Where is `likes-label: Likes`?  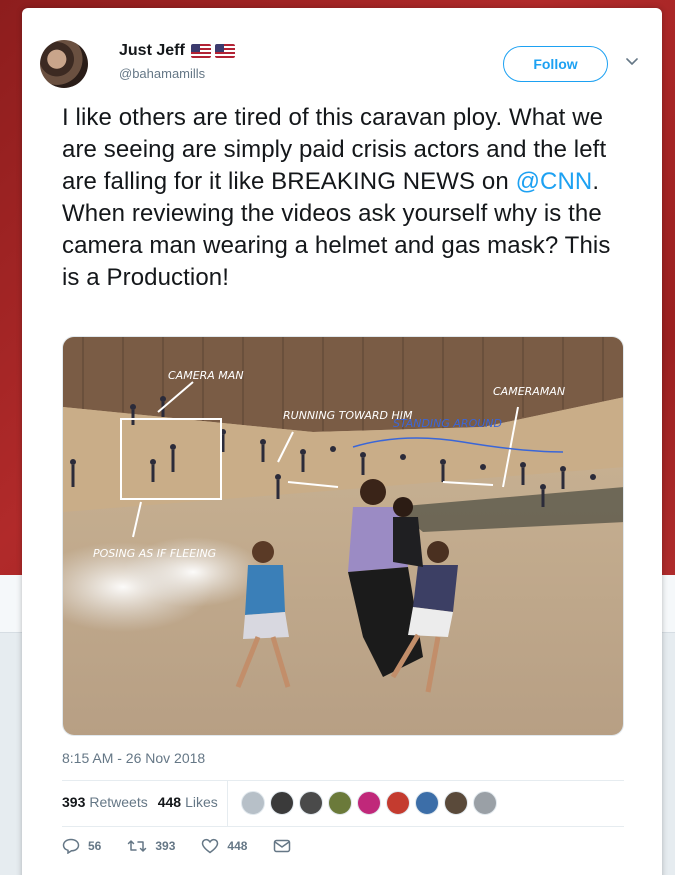 likes-label: Likes is located at coordinates (201, 802).